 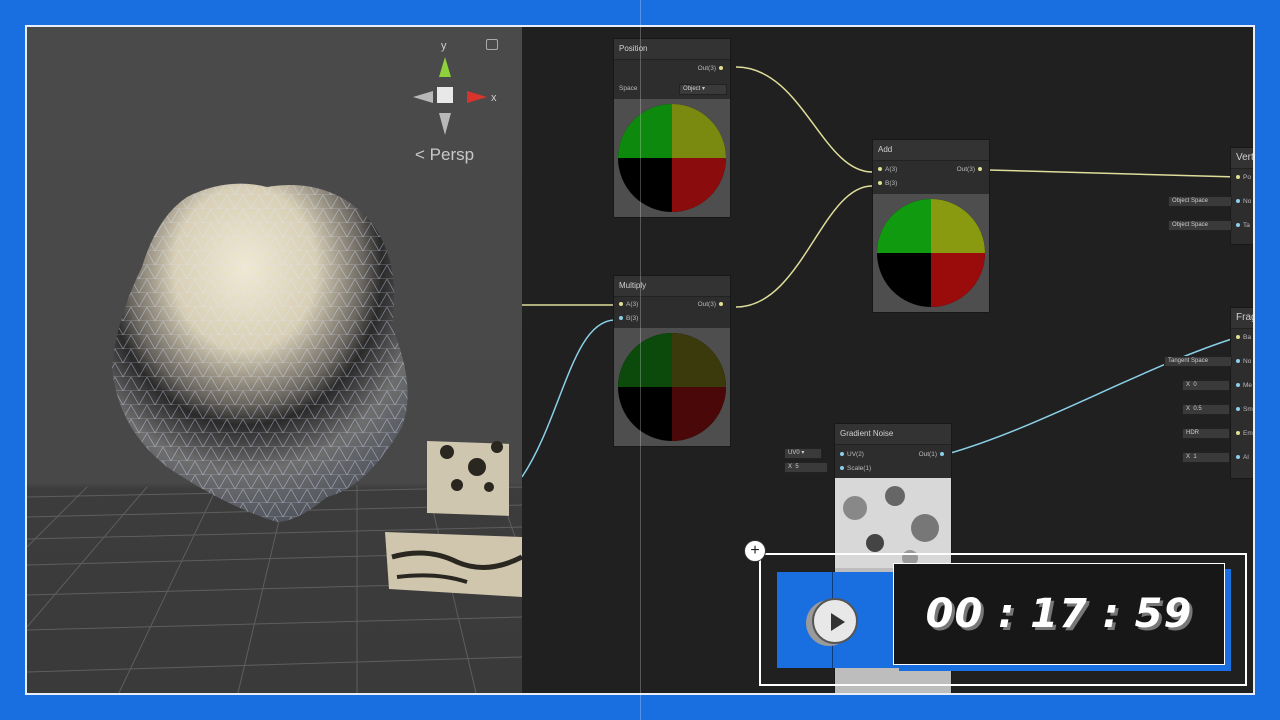 I want to click on space-label: Space, so click(x=628, y=88).